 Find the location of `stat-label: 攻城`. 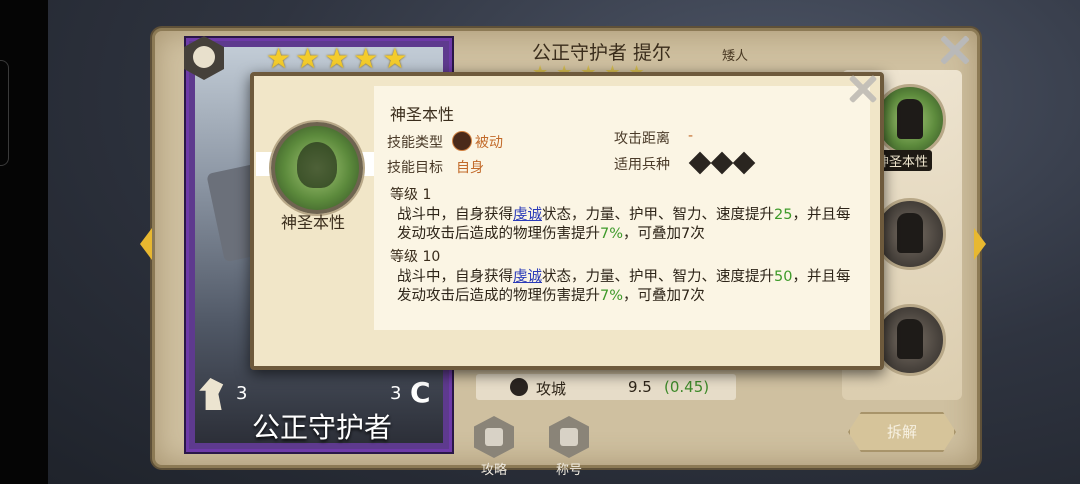

stat-label: 攻城 is located at coordinates (551, 389).